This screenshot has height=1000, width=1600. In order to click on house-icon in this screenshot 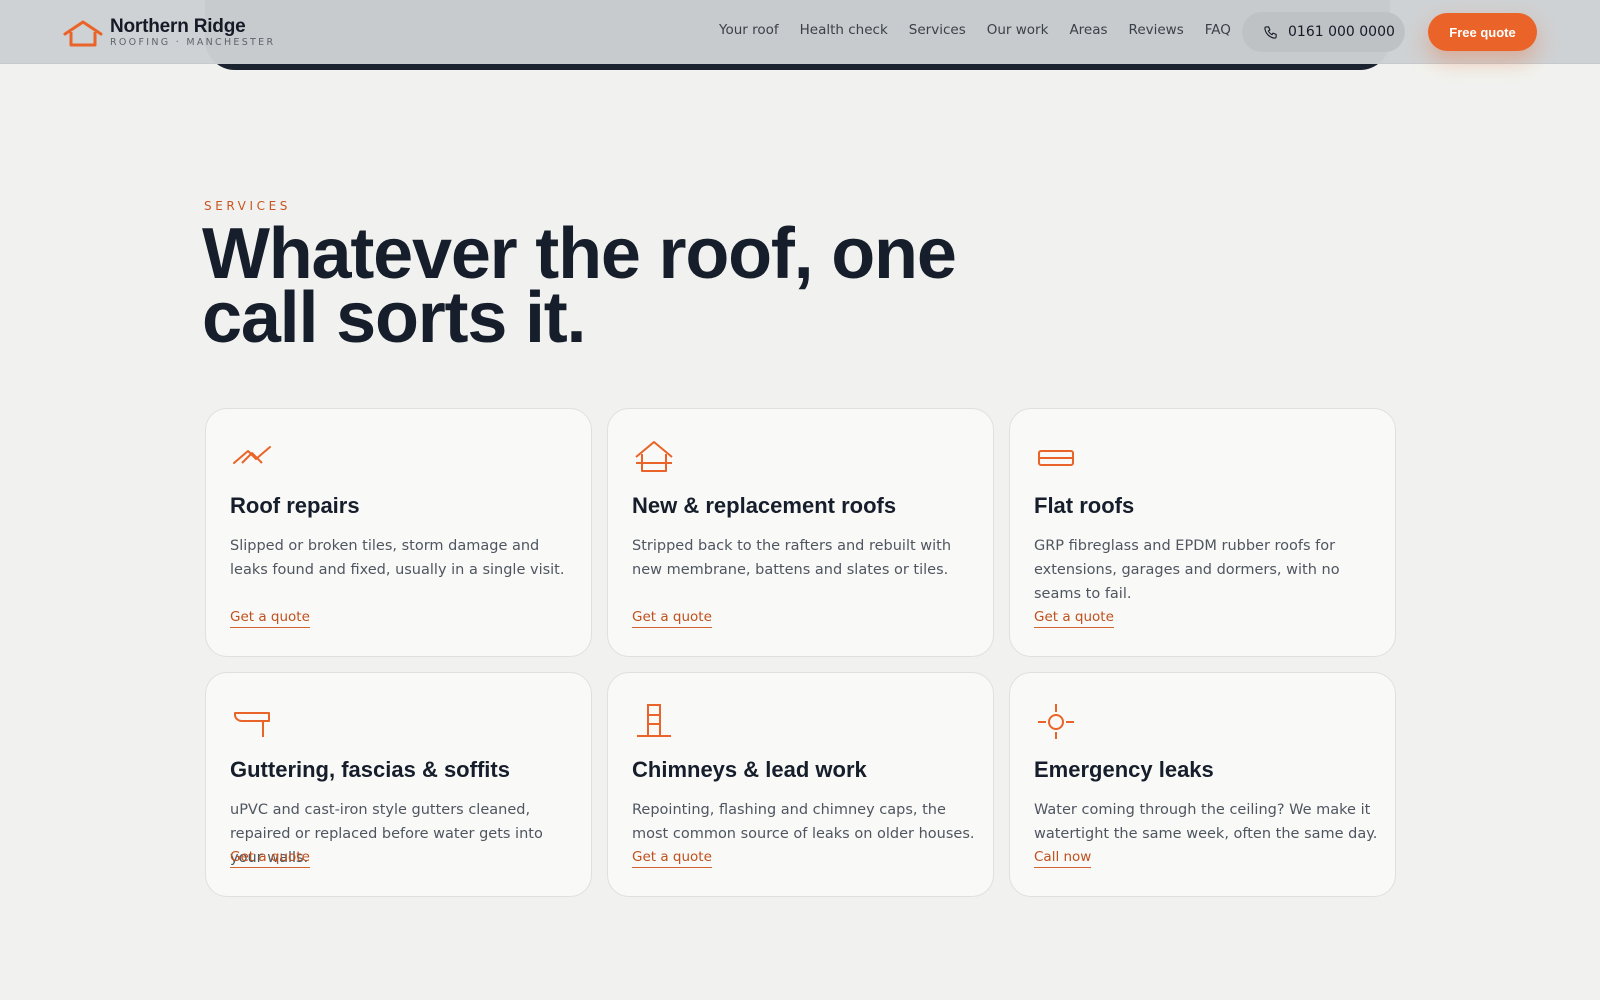, I will do `click(654, 456)`.